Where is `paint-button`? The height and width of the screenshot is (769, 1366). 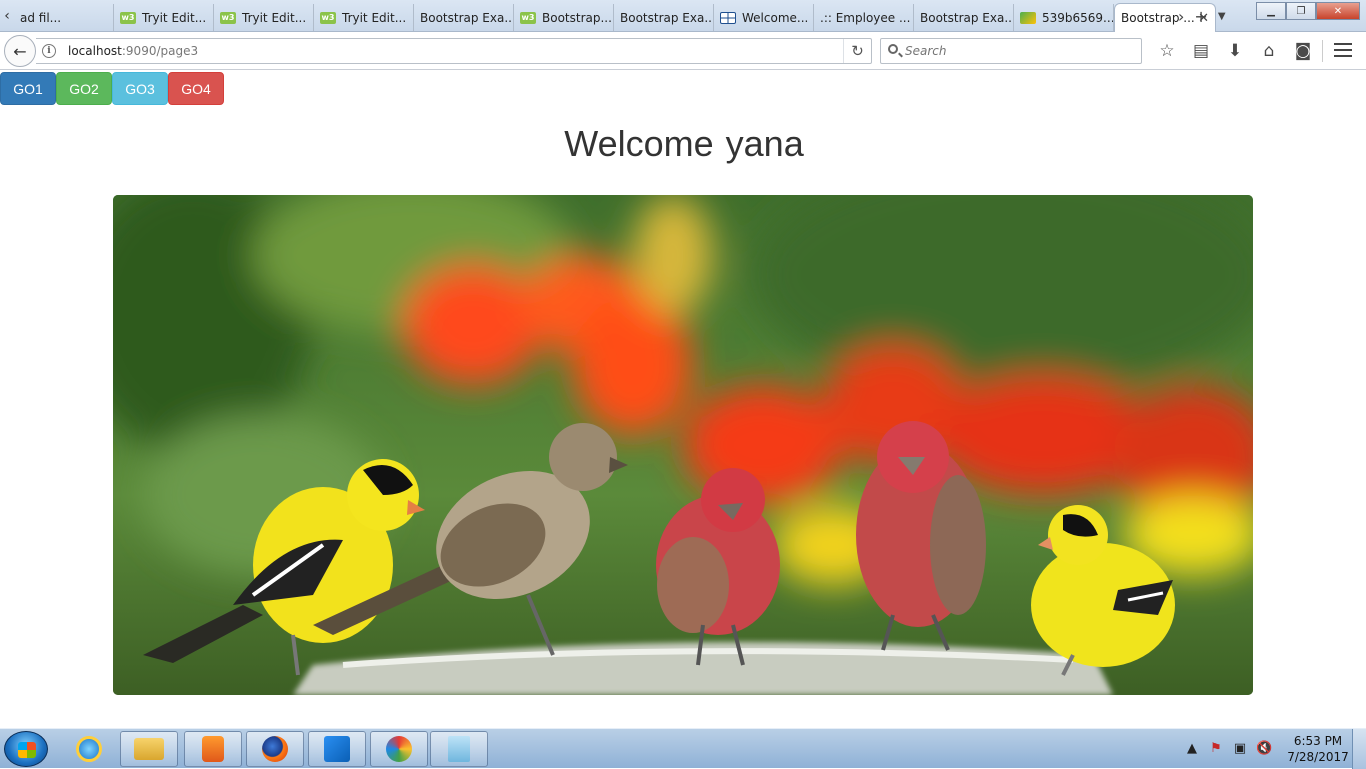 paint-button is located at coordinates (399, 749).